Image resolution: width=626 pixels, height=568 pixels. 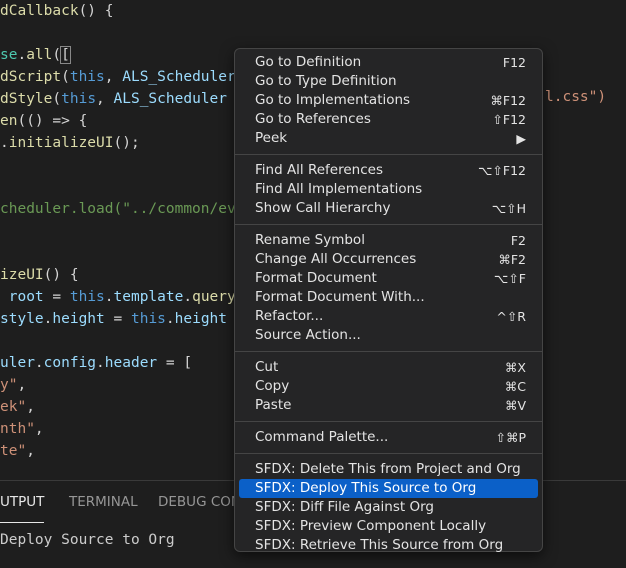 I want to click on menu-item: SFDX: Delete This from Project and Org, so click(x=388, y=469).